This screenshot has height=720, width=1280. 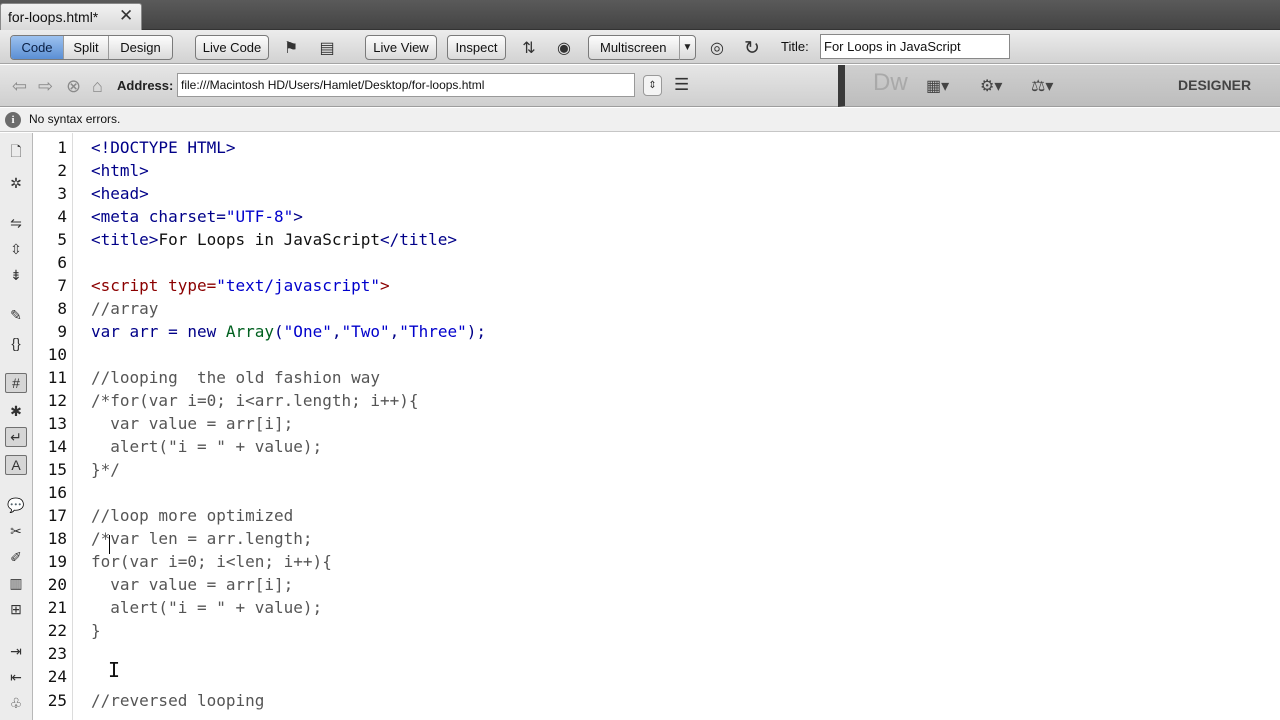 What do you see at coordinates (291, 48) in the screenshot?
I see `browser-compatibility-icon: ⚑` at bounding box center [291, 48].